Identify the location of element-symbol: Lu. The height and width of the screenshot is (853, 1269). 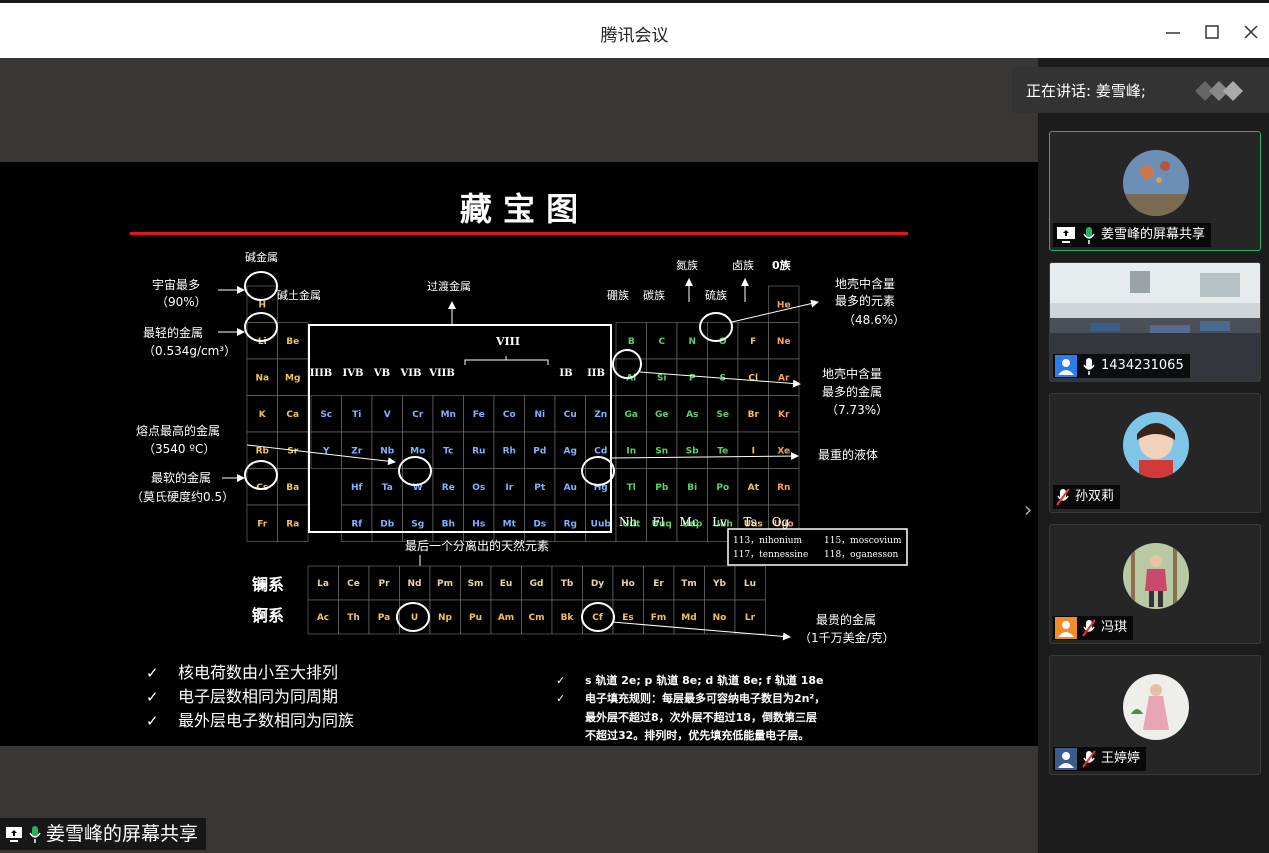
(750, 584).